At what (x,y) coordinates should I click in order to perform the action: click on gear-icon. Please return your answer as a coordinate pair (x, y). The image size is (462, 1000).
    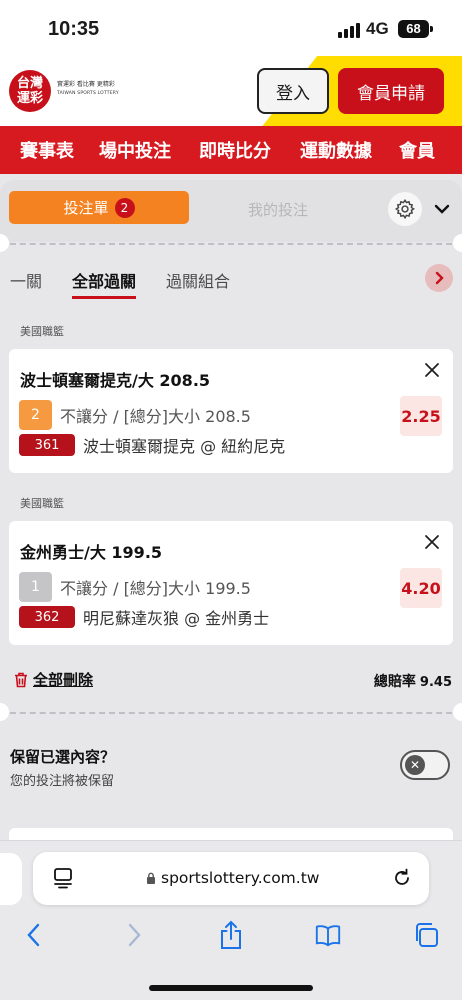
    Looking at the image, I should click on (404, 209).